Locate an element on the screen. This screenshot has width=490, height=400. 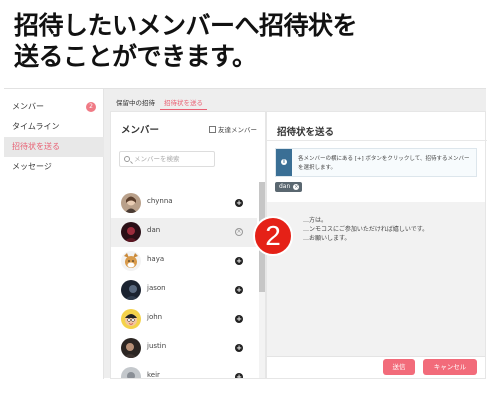
member-row-keir: keir + is located at coordinates (184, 371).